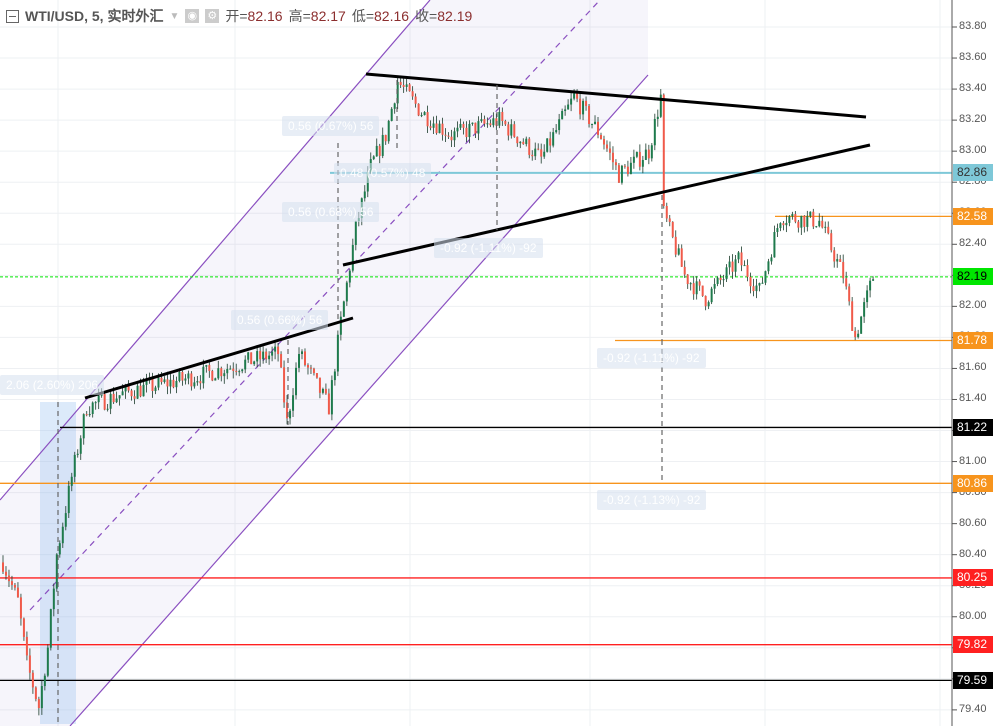  What do you see at coordinates (973, 305) in the screenshot?
I see `price-tick-label: 82.00` at bounding box center [973, 305].